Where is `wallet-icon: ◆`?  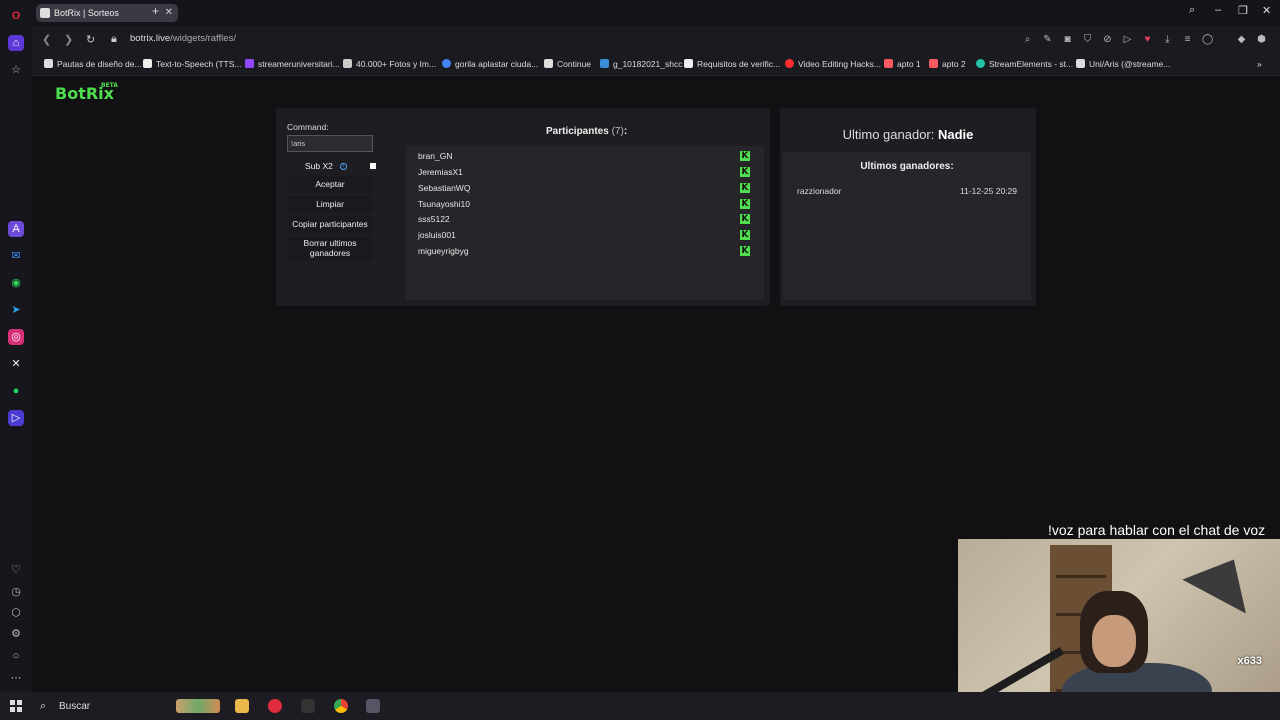 wallet-icon: ◆ is located at coordinates (1241, 39).